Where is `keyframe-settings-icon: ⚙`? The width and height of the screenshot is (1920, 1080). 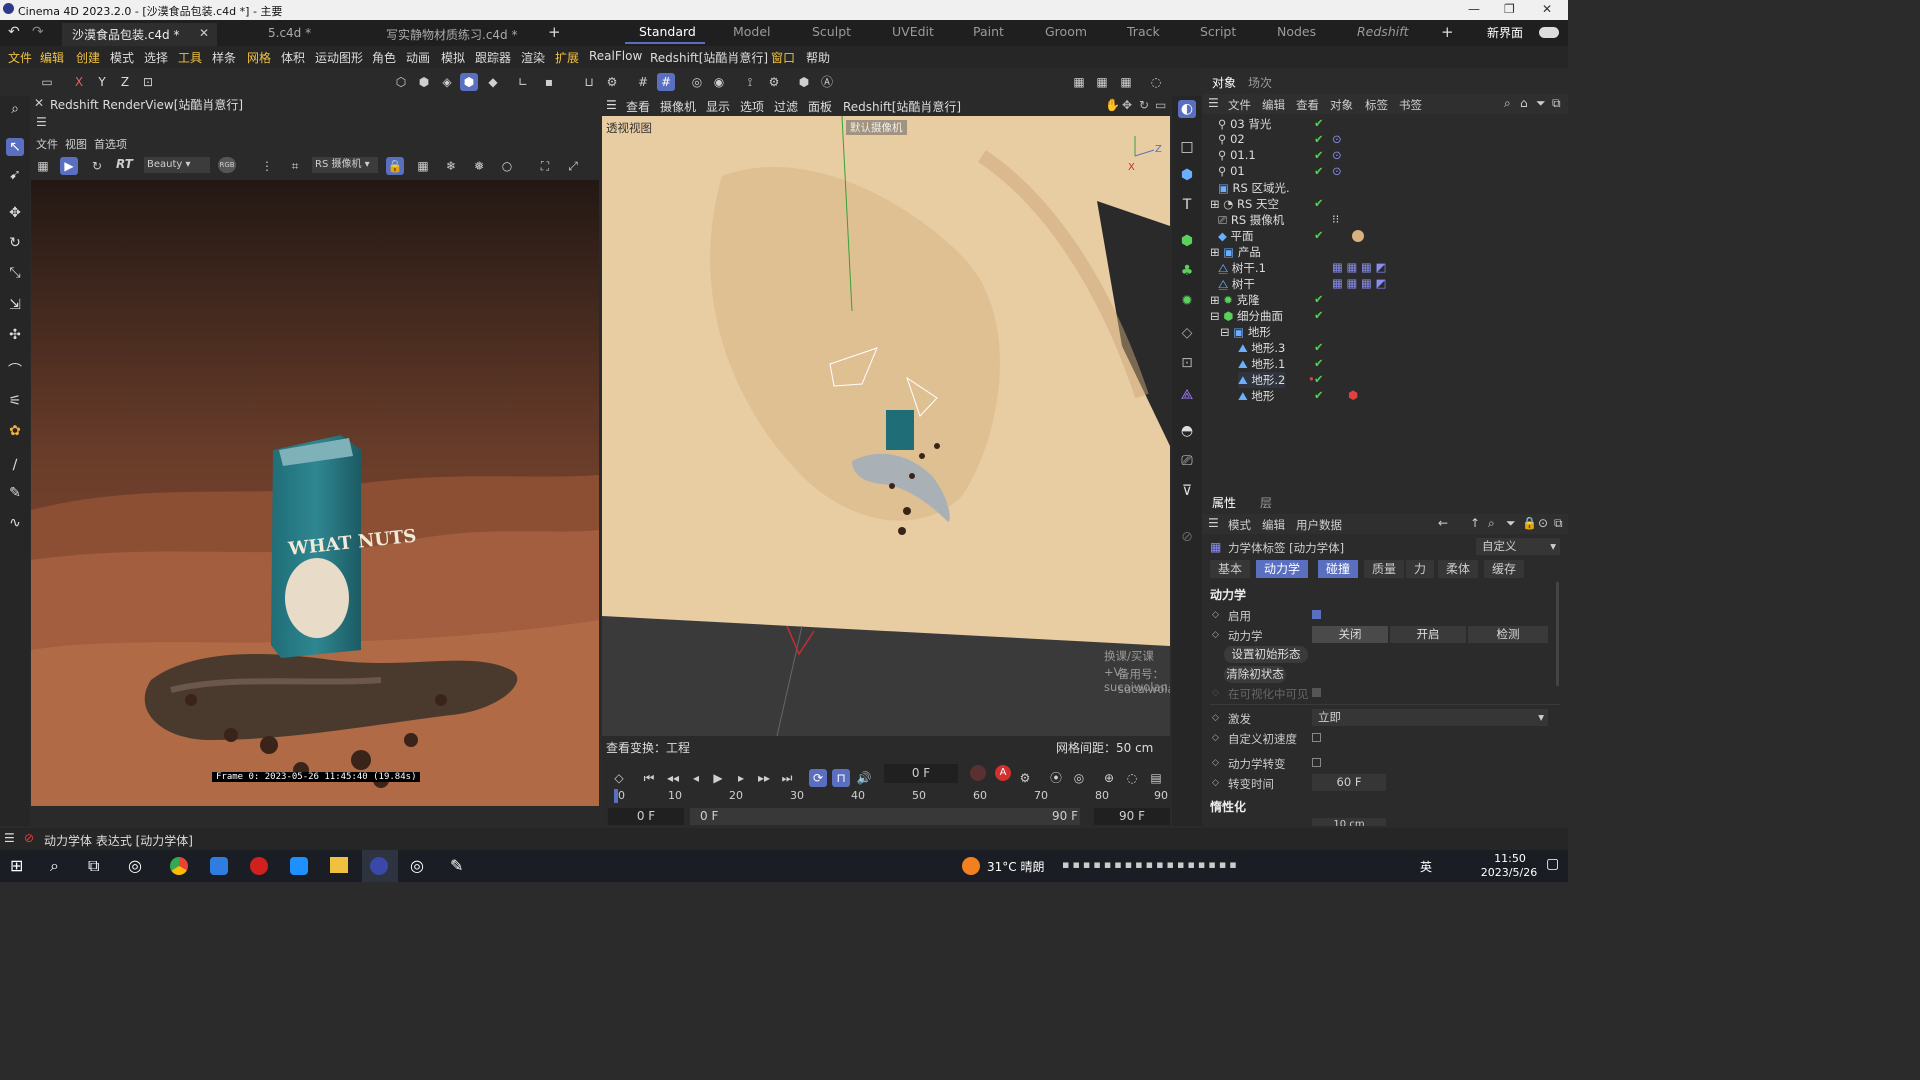 keyframe-settings-icon: ⚙ is located at coordinates (1025, 778).